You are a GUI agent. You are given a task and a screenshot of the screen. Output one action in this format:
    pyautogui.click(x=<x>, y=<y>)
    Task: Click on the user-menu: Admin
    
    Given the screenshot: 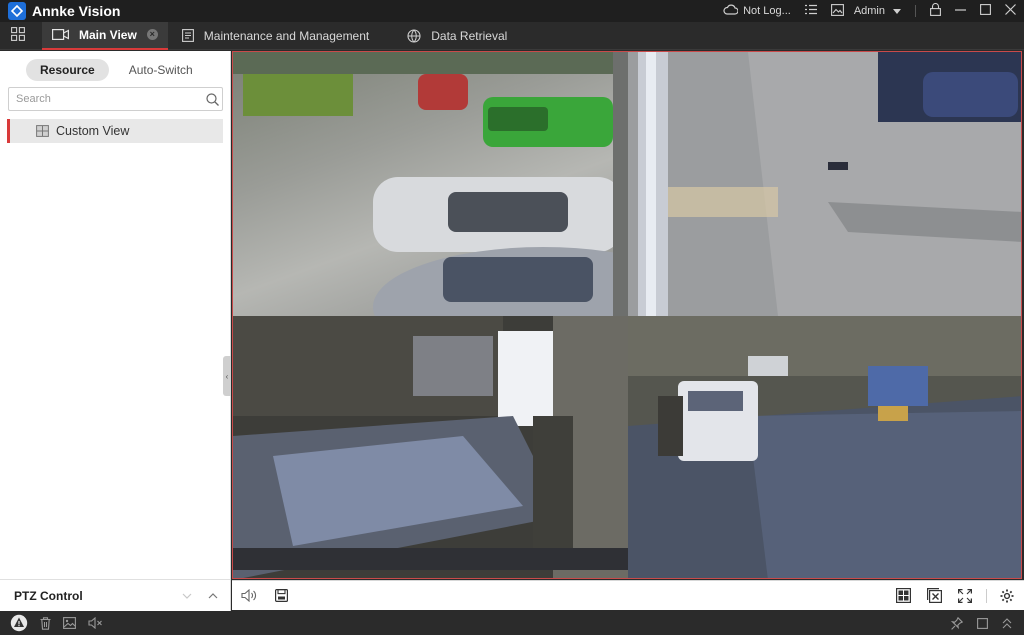 What is the action you would take?
    pyautogui.click(x=865, y=11)
    